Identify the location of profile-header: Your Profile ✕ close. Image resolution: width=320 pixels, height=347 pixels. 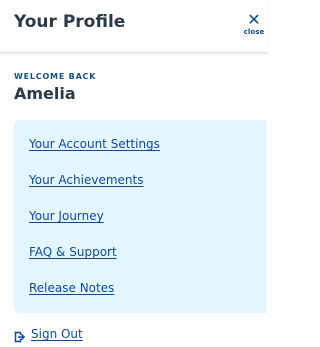
(133, 26).